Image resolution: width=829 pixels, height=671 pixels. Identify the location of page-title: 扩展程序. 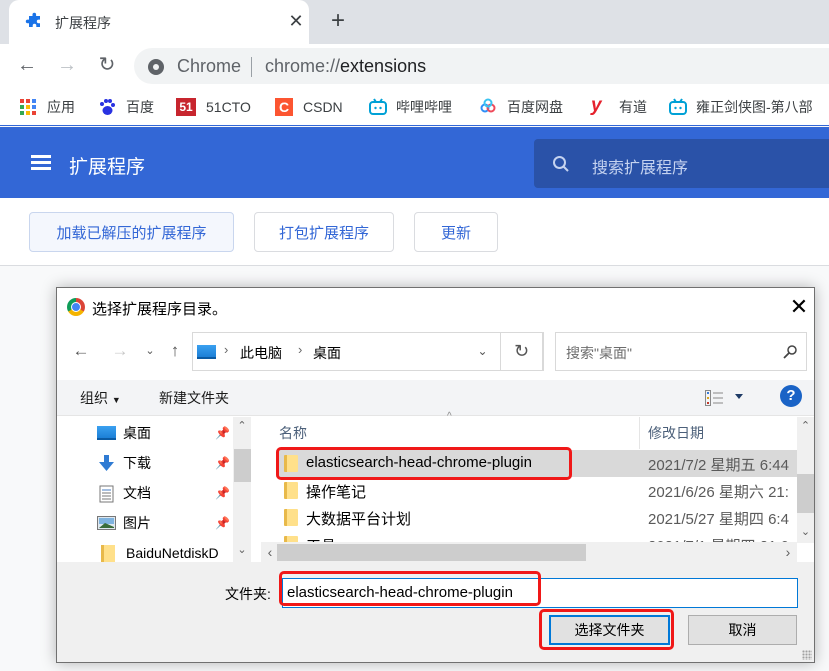
(107, 167).